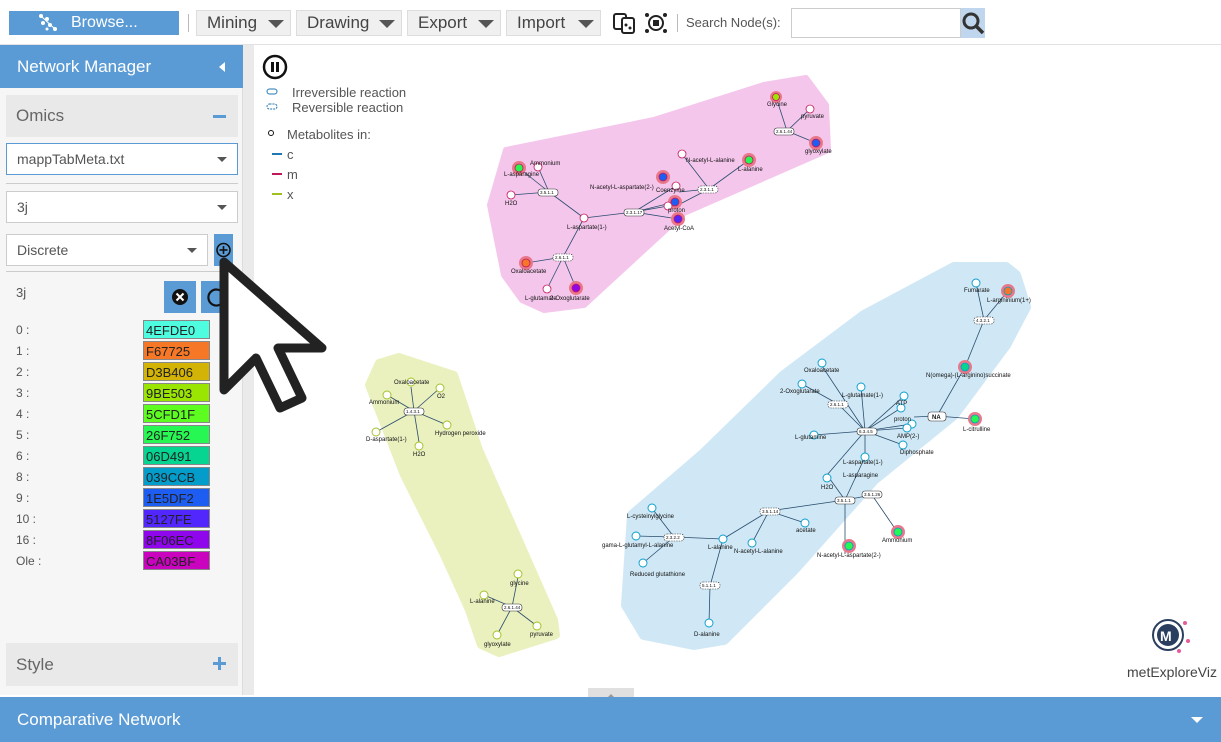  I want to click on collapse-minus-icon, so click(219, 116).